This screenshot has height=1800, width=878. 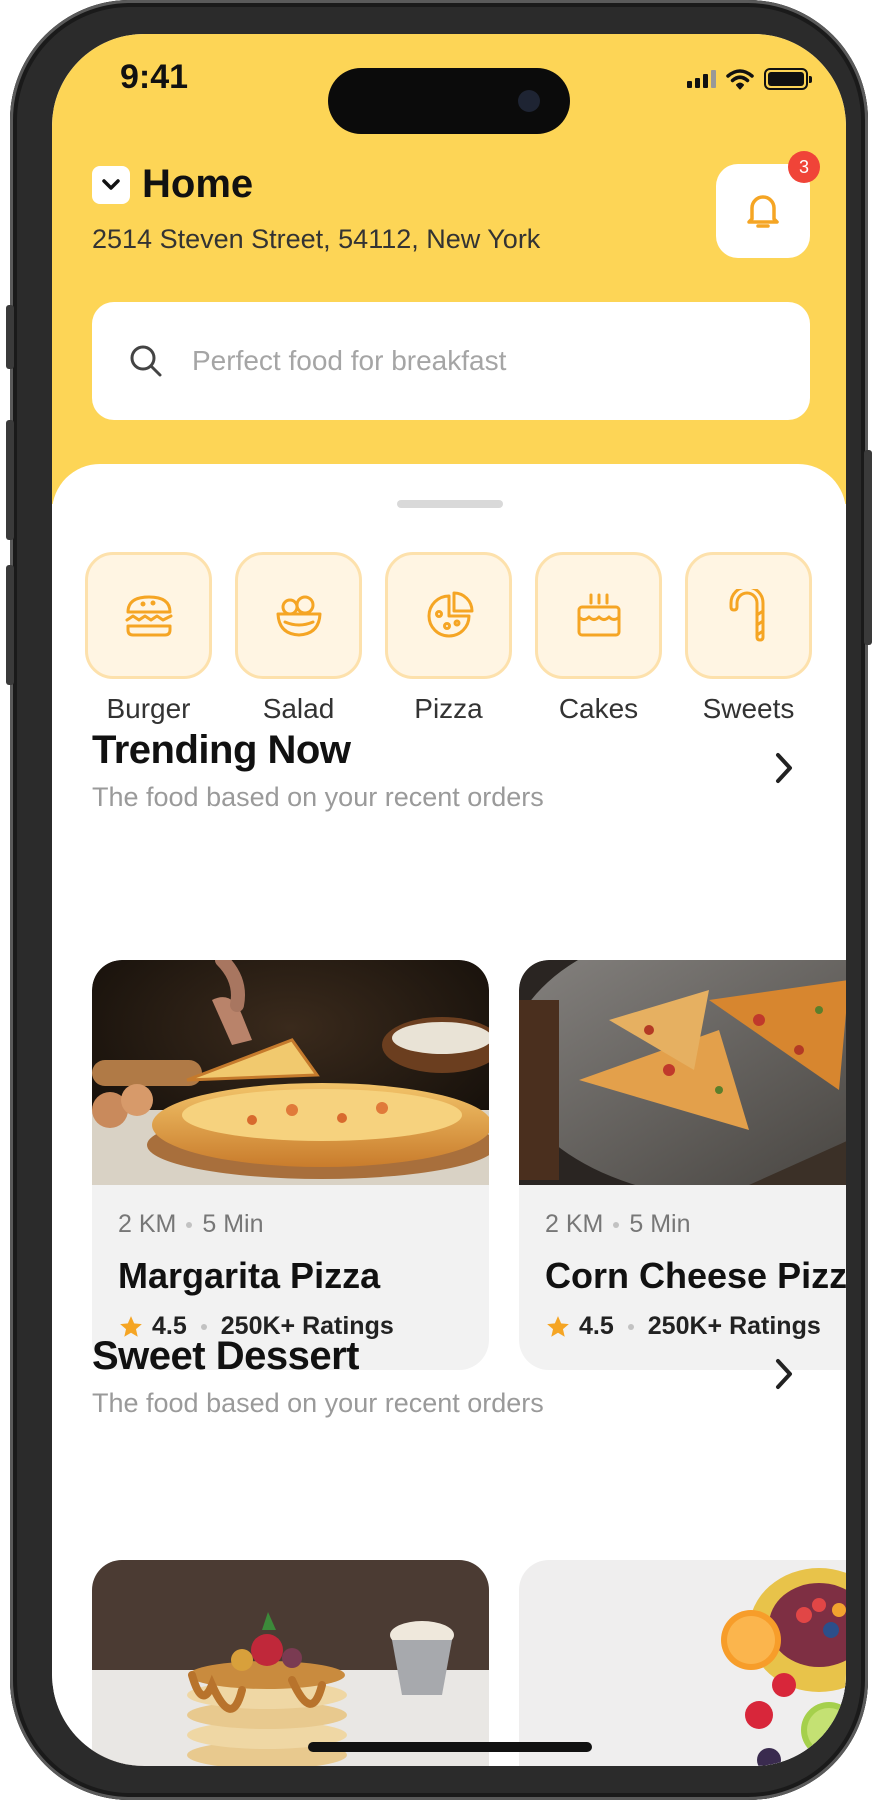 What do you see at coordinates (290, 1663) in the screenshot?
I see `pancake-photo` at bounding box center [290, 1663].